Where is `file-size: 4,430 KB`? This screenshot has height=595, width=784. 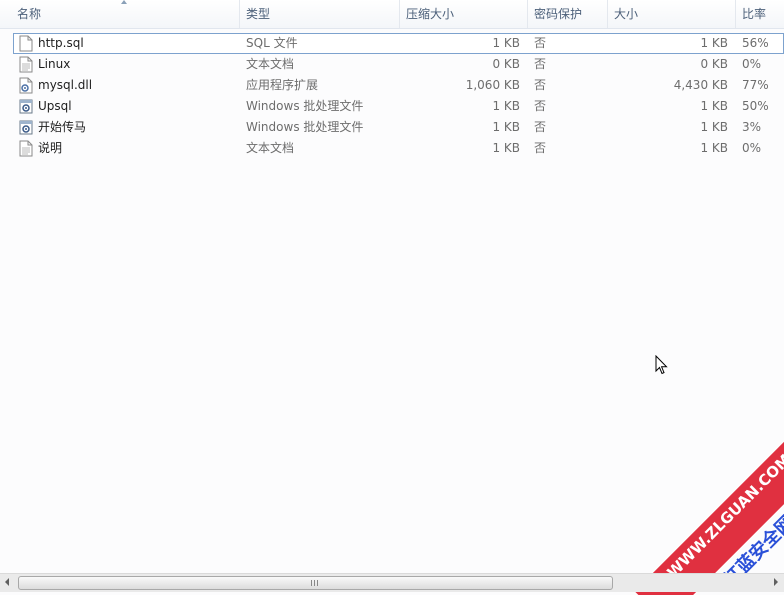
file-size: 4,430 KB is located at coordinates (700, 85).